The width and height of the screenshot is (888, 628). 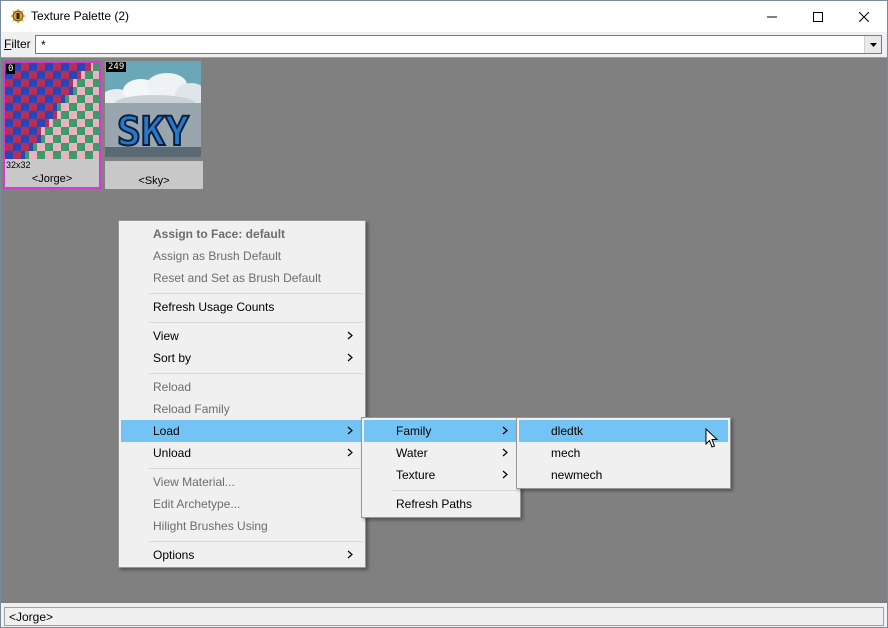 What do you see at coordinates (18, 165) in the screenshot?
I see `texture-size: 32x32` at bounding box center [18, 165].